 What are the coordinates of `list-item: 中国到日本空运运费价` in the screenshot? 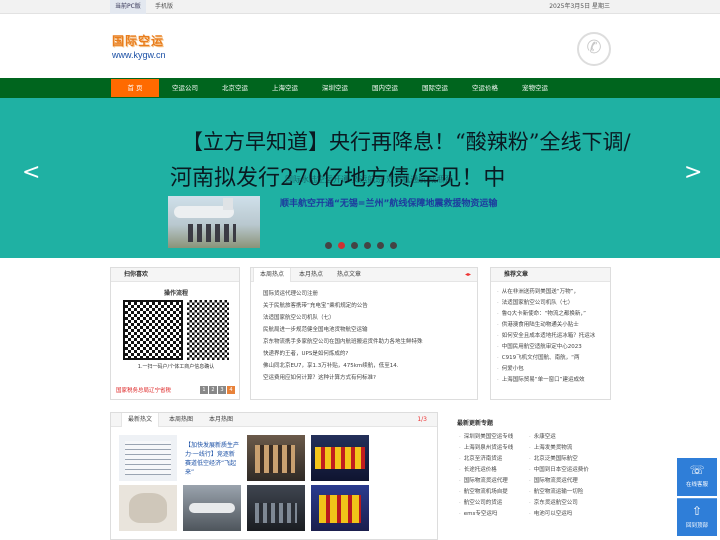 It's located at (559, 470).